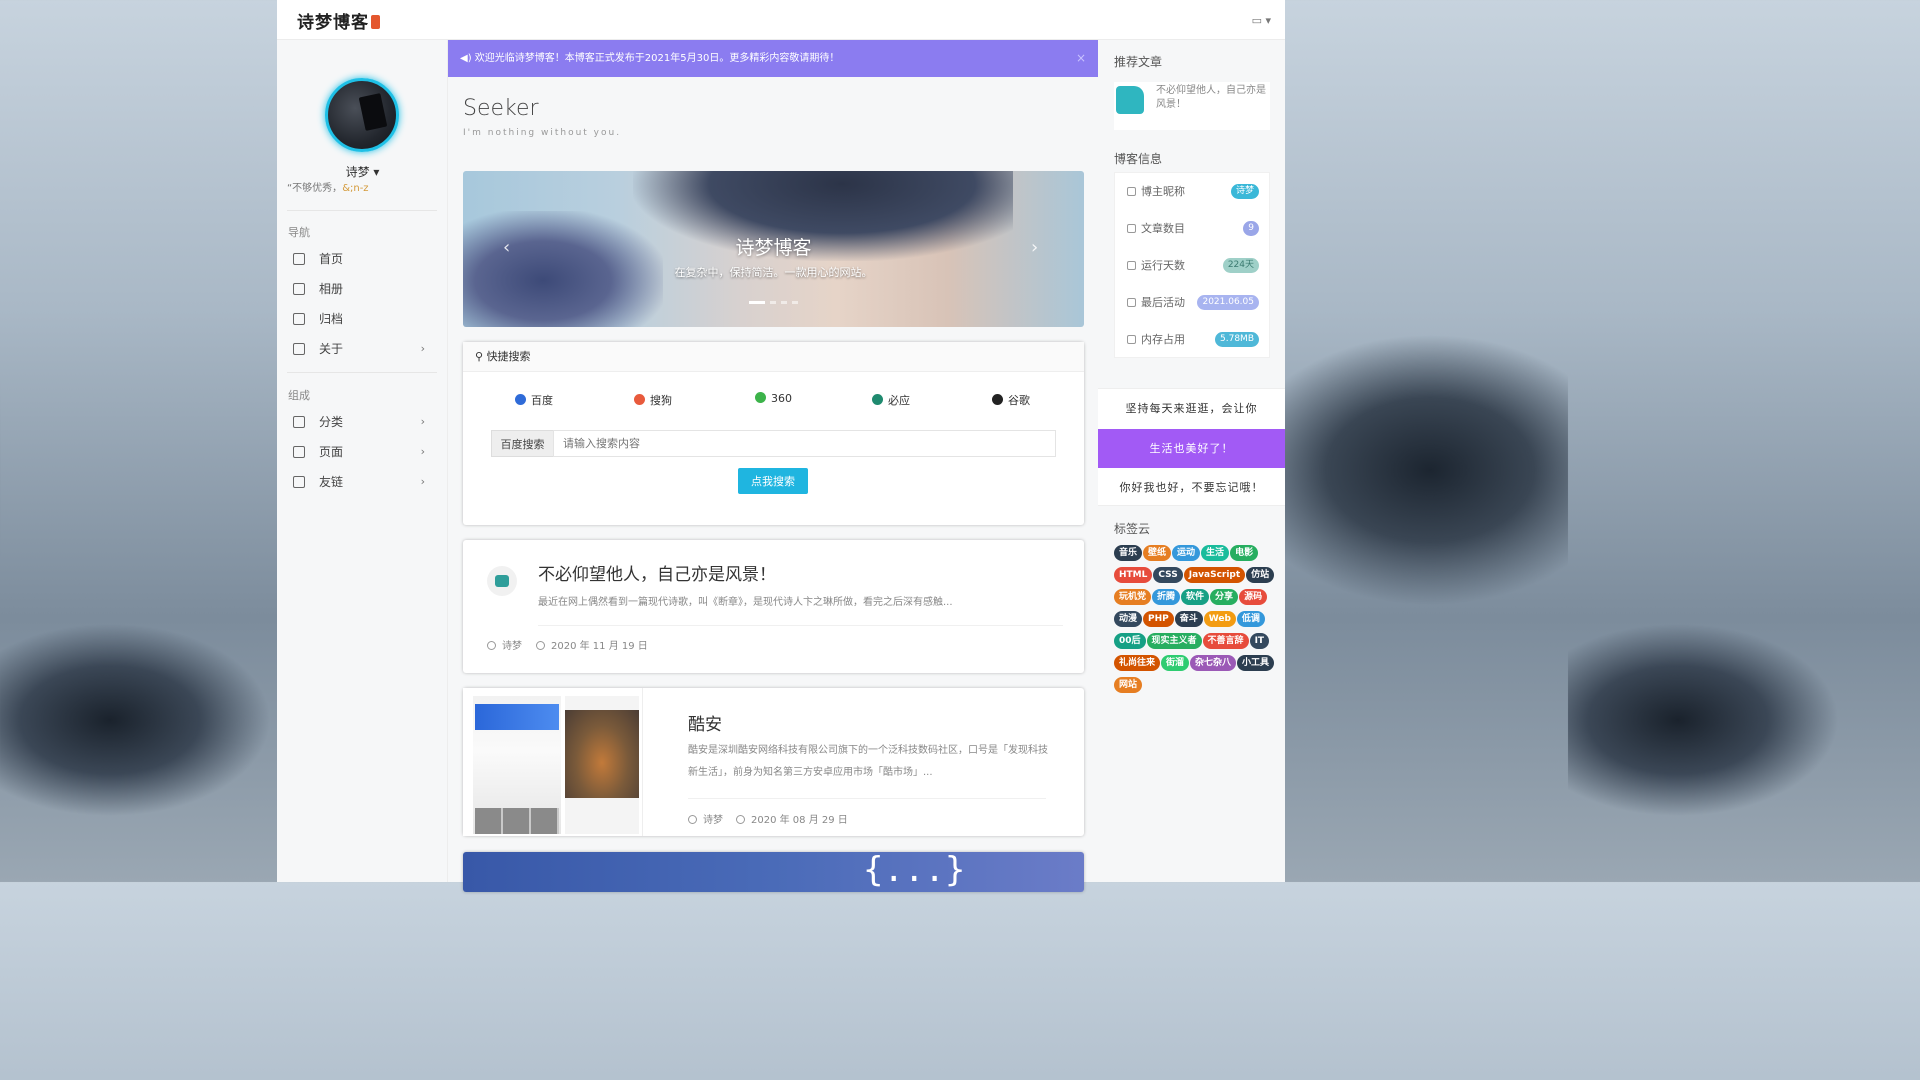 Image resolution: width=1920 pixels, height=1080 pixels. I want to click on nav-group-label: 组成, so click(299, 395).